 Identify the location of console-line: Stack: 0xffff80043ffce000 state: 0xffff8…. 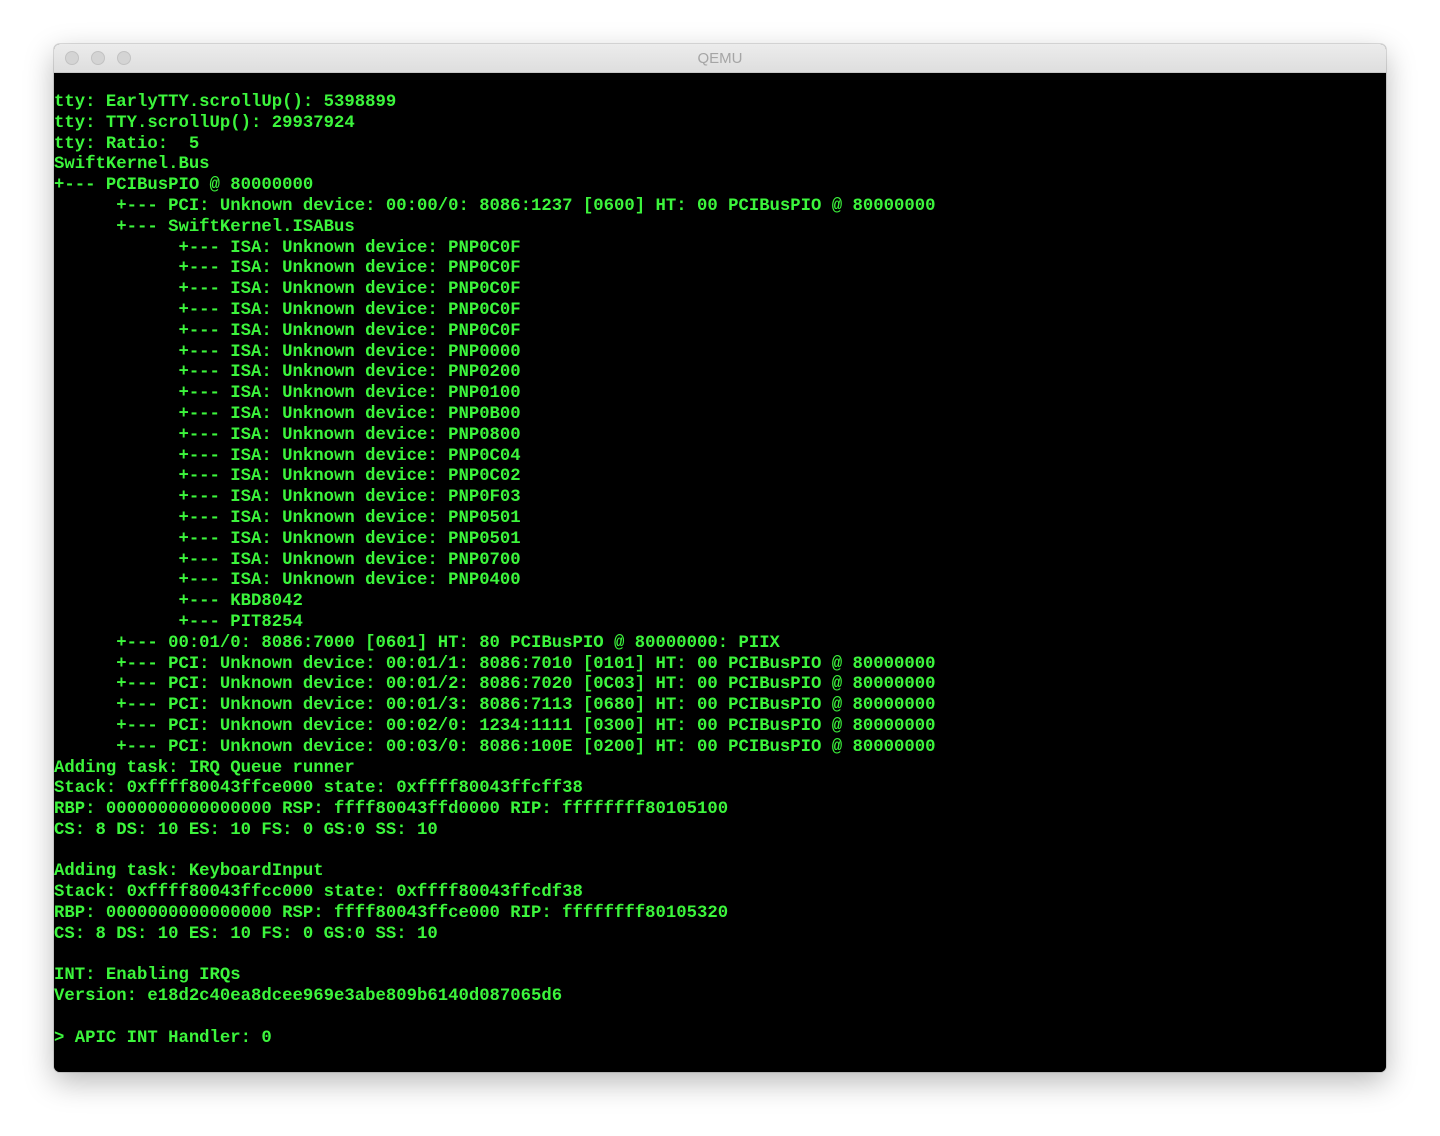
(318, 789).